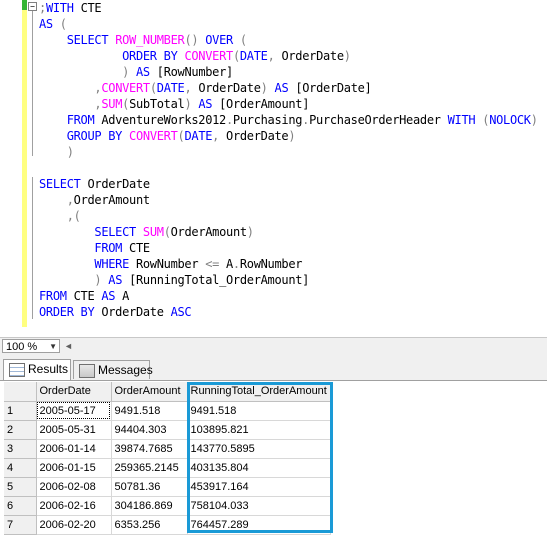  What do you see at coordinates (113, 369) in the screenshot?
I see `tab-messages: Messages` at bounding box center [113, 369].